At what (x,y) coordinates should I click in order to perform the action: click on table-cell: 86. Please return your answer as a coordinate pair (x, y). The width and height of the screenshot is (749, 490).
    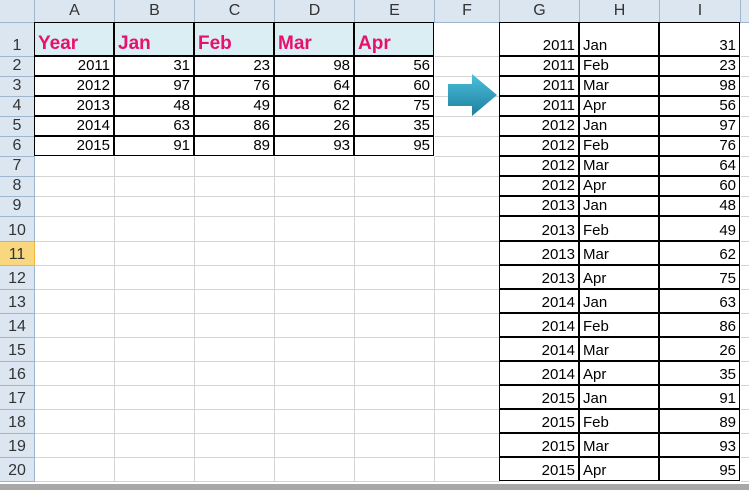
    Looking at the image, I should click on (234, 126).